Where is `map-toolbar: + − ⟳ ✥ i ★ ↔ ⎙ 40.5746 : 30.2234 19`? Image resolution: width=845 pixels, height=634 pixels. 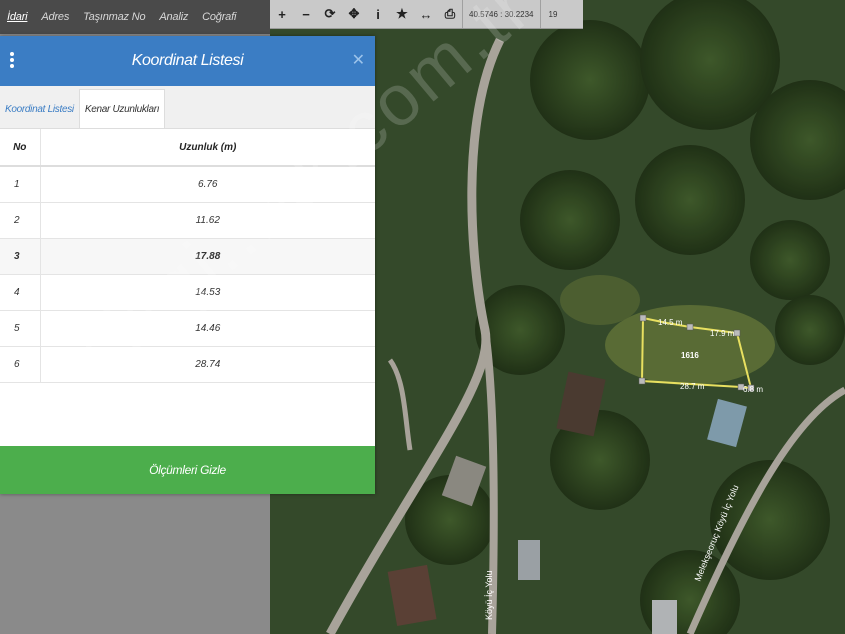 map-toolbar: + − ⟳ ✥ i ★ ↔ ⎙ 40.5746 : 30.2234 19 is located at coordinates (426, 14).